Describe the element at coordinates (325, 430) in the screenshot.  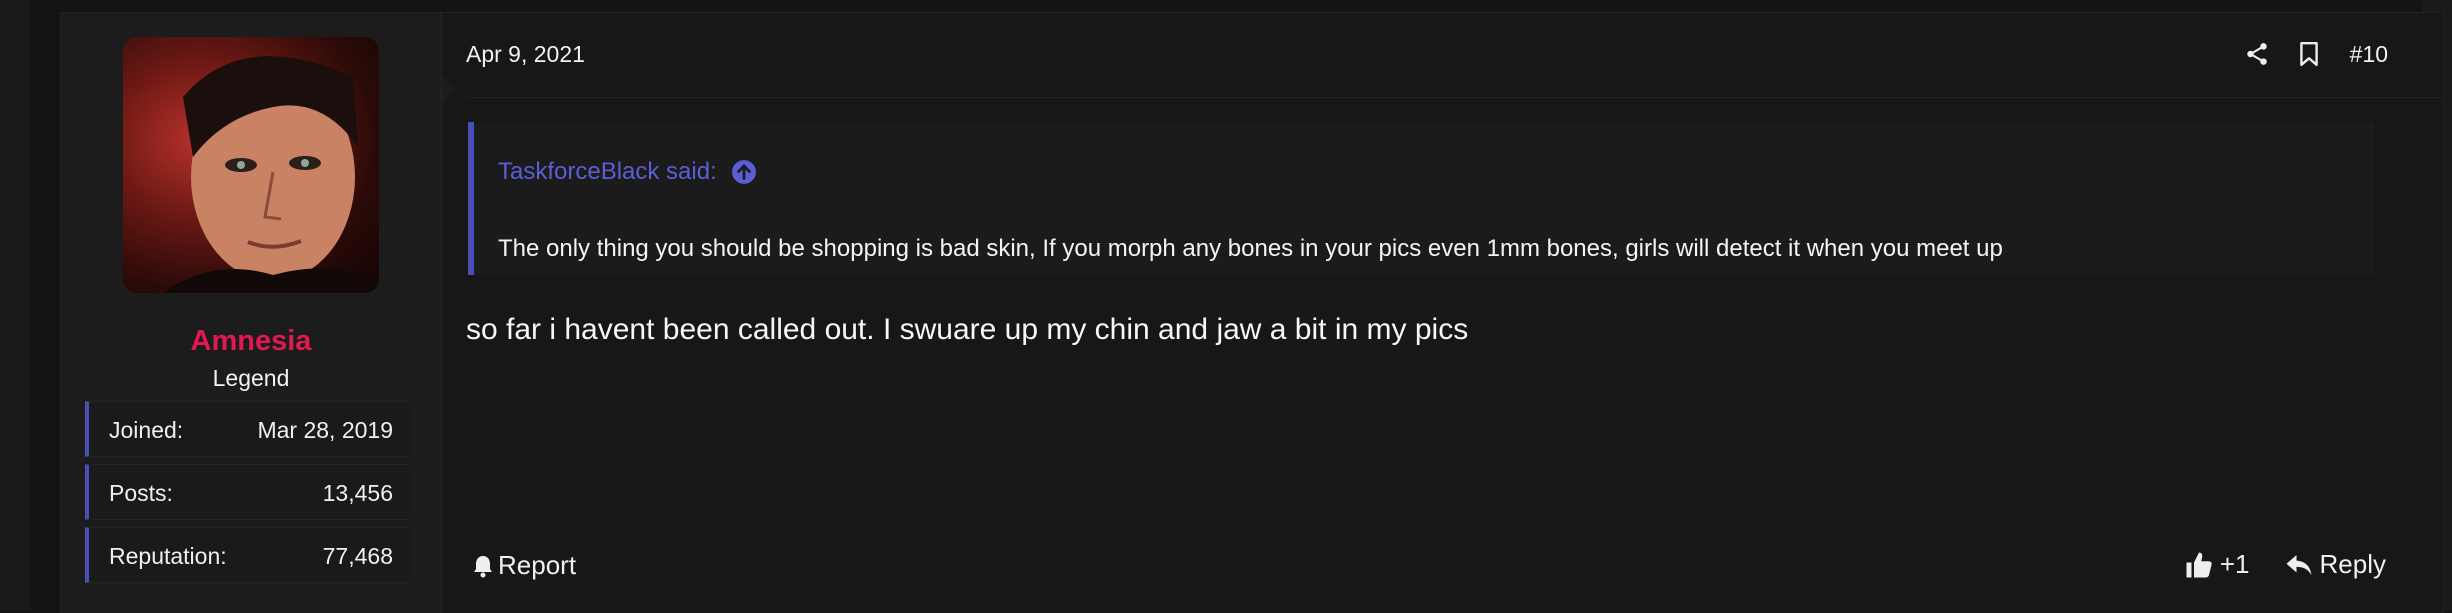
I see `stat-value: Mar 28, 2019` at that location.